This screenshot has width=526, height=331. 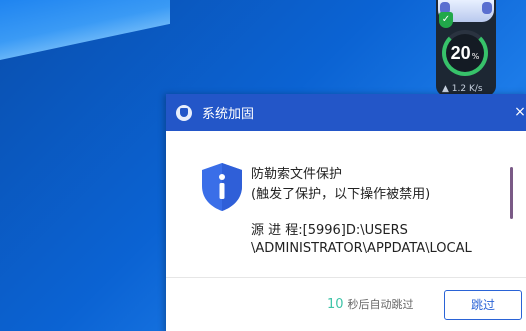 I want to click on usage-gauge: 20 %, so click(x=465, y=53).